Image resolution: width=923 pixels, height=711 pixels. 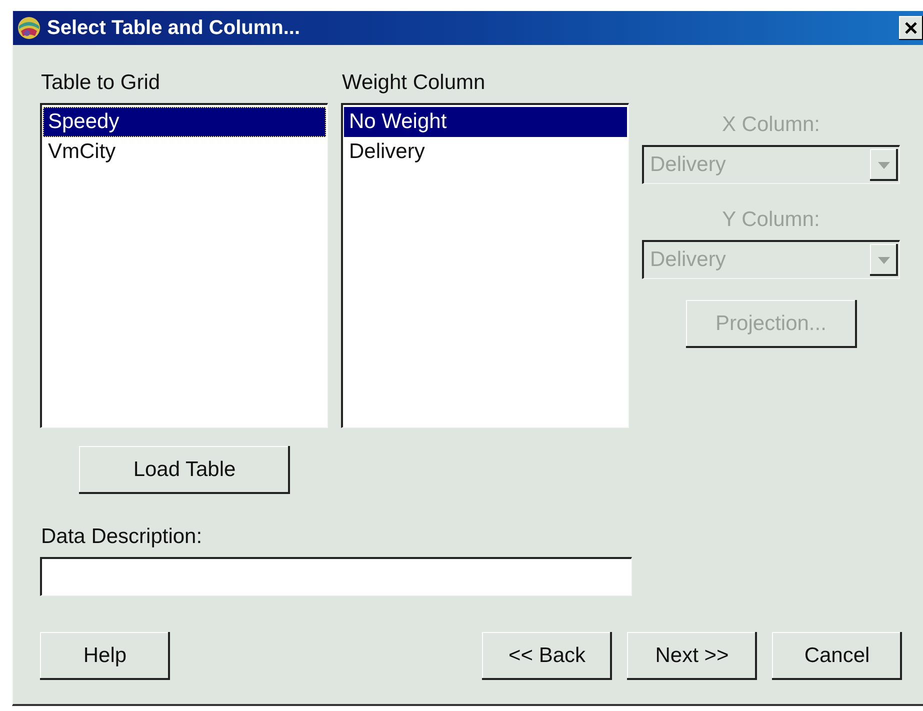 What do you see at coordinates (692, 656) in the screenshot?
I see `dialog-button: Next >>` at bounding box center [692, 656].